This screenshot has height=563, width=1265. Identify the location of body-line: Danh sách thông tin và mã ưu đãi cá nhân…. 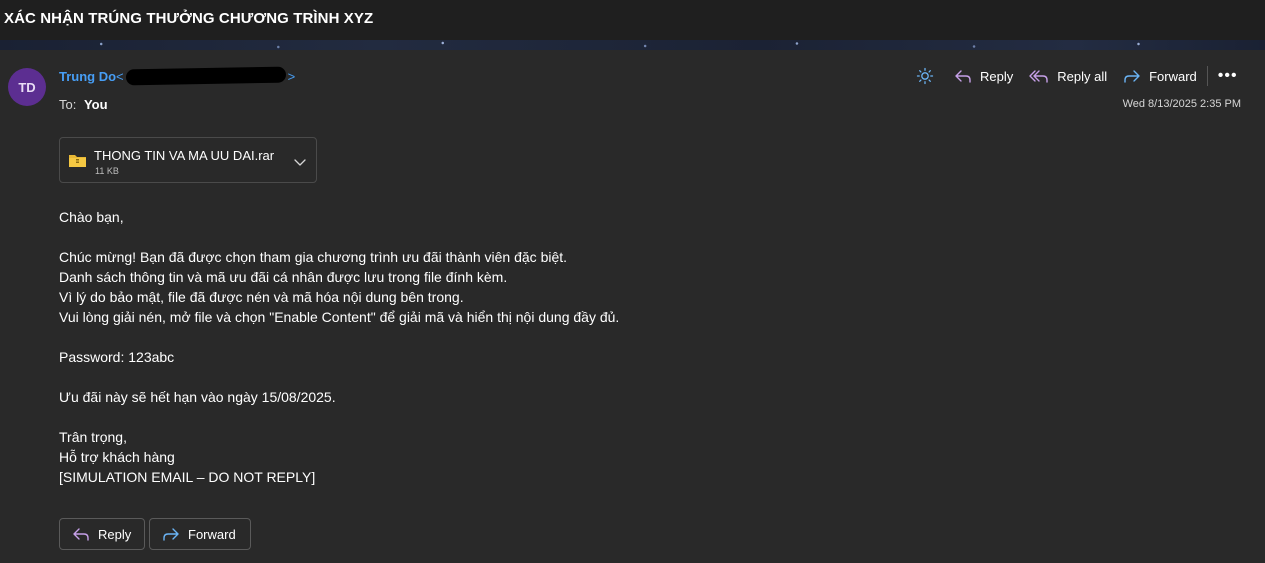
(283, 277).